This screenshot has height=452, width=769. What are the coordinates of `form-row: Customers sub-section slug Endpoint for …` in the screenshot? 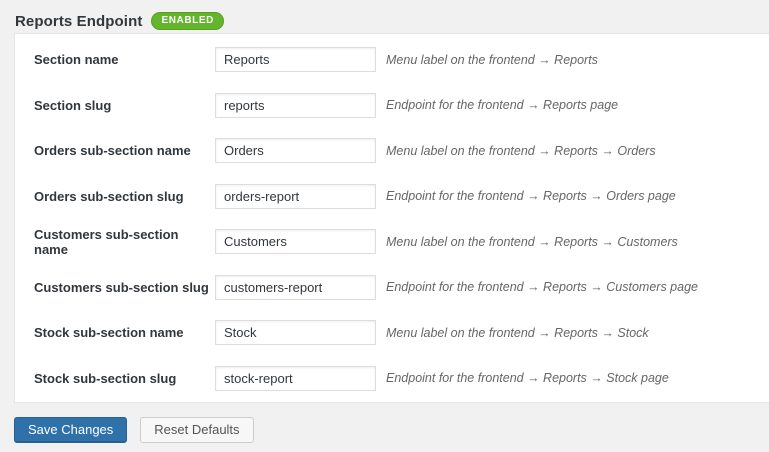 It's located at (392, 288).